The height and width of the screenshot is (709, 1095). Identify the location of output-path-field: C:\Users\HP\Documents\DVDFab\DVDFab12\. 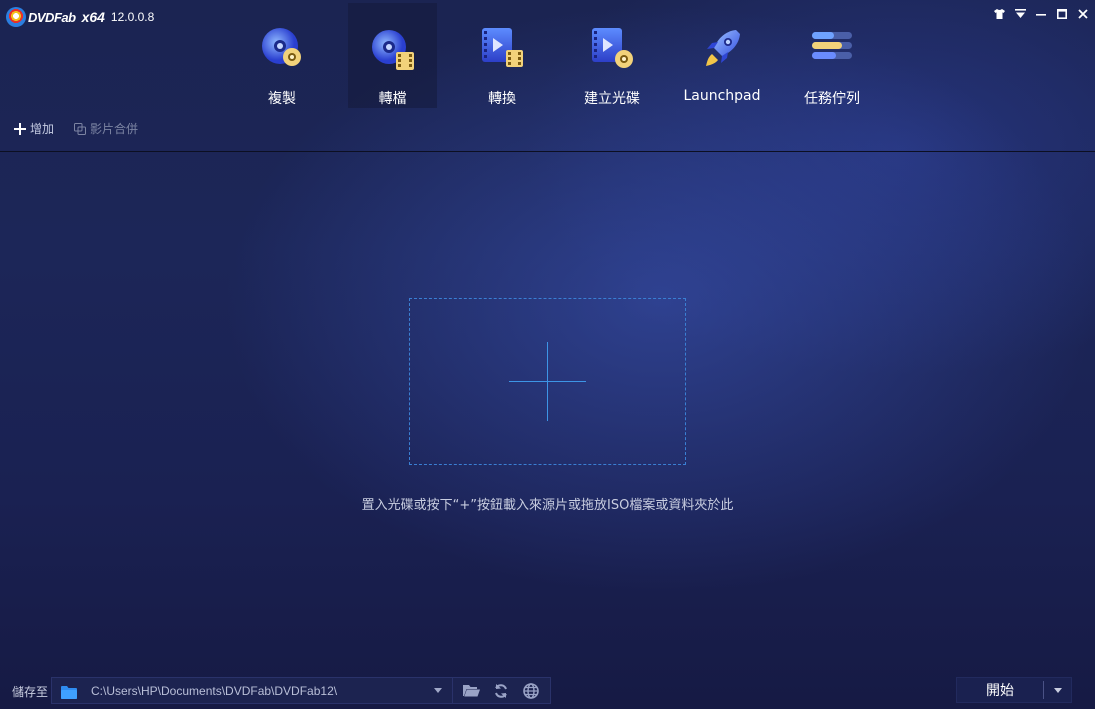
(252, 690).